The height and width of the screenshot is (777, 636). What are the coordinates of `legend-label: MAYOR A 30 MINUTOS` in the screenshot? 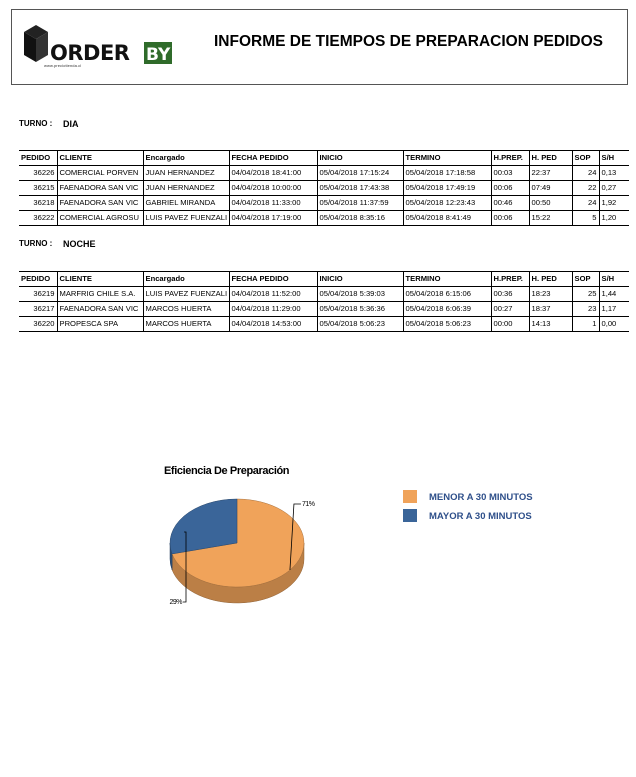 It's located at (480, 516).